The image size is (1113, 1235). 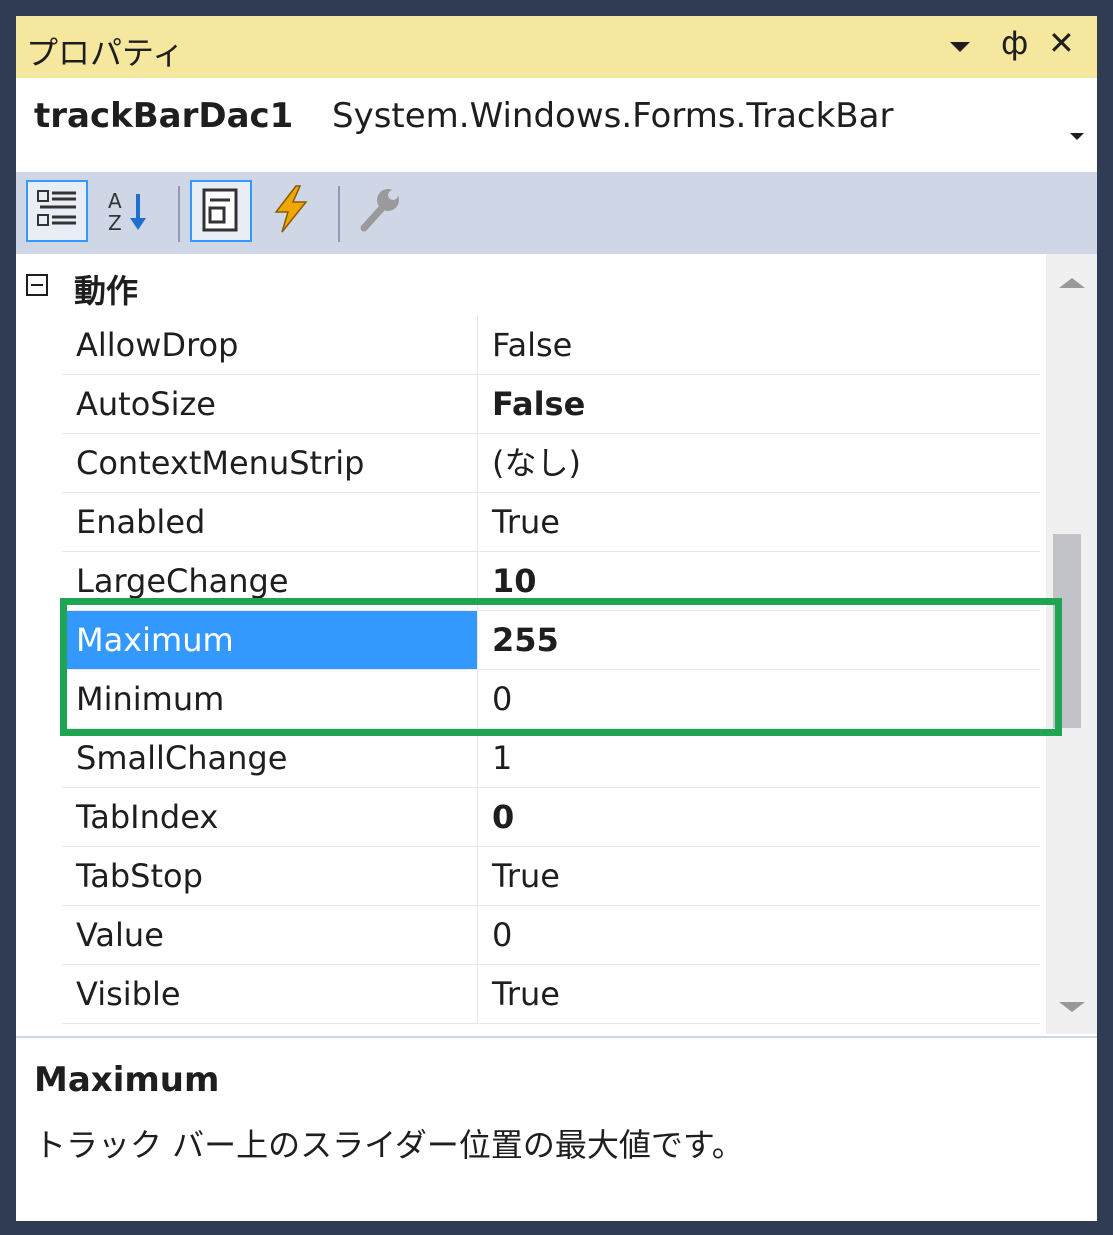 I want to click on property-row-tabstop: TabStop True, so click(x=551, y=876).